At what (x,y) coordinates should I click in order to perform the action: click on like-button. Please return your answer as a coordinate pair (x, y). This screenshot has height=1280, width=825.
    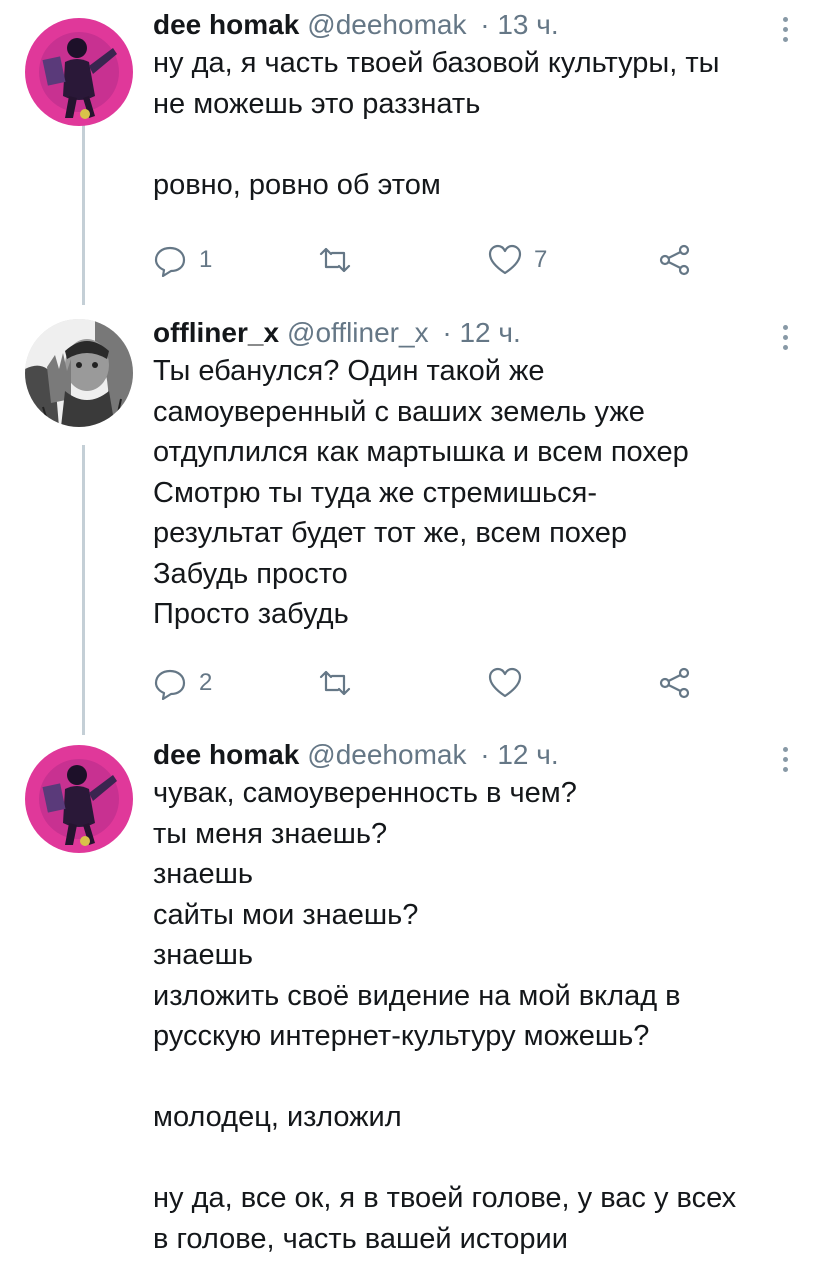
    Looking at the image, I should click on (505, 683).